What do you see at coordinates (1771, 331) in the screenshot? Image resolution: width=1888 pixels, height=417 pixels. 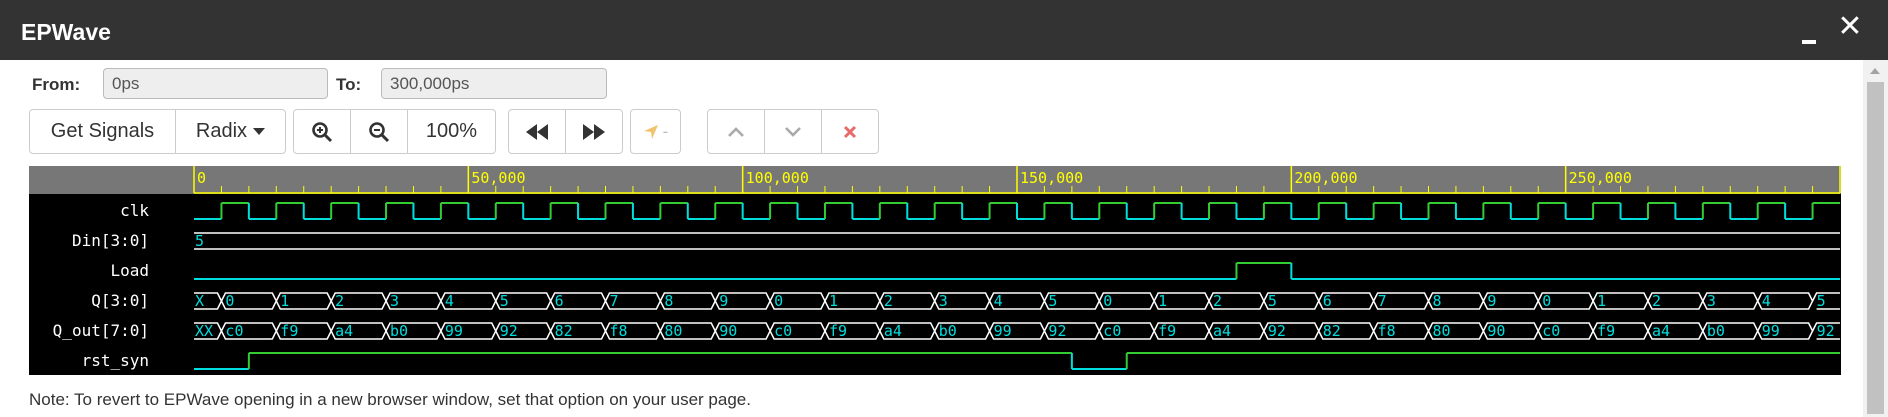 I see `bus-value: 99` at bounding box center [1771, 331].